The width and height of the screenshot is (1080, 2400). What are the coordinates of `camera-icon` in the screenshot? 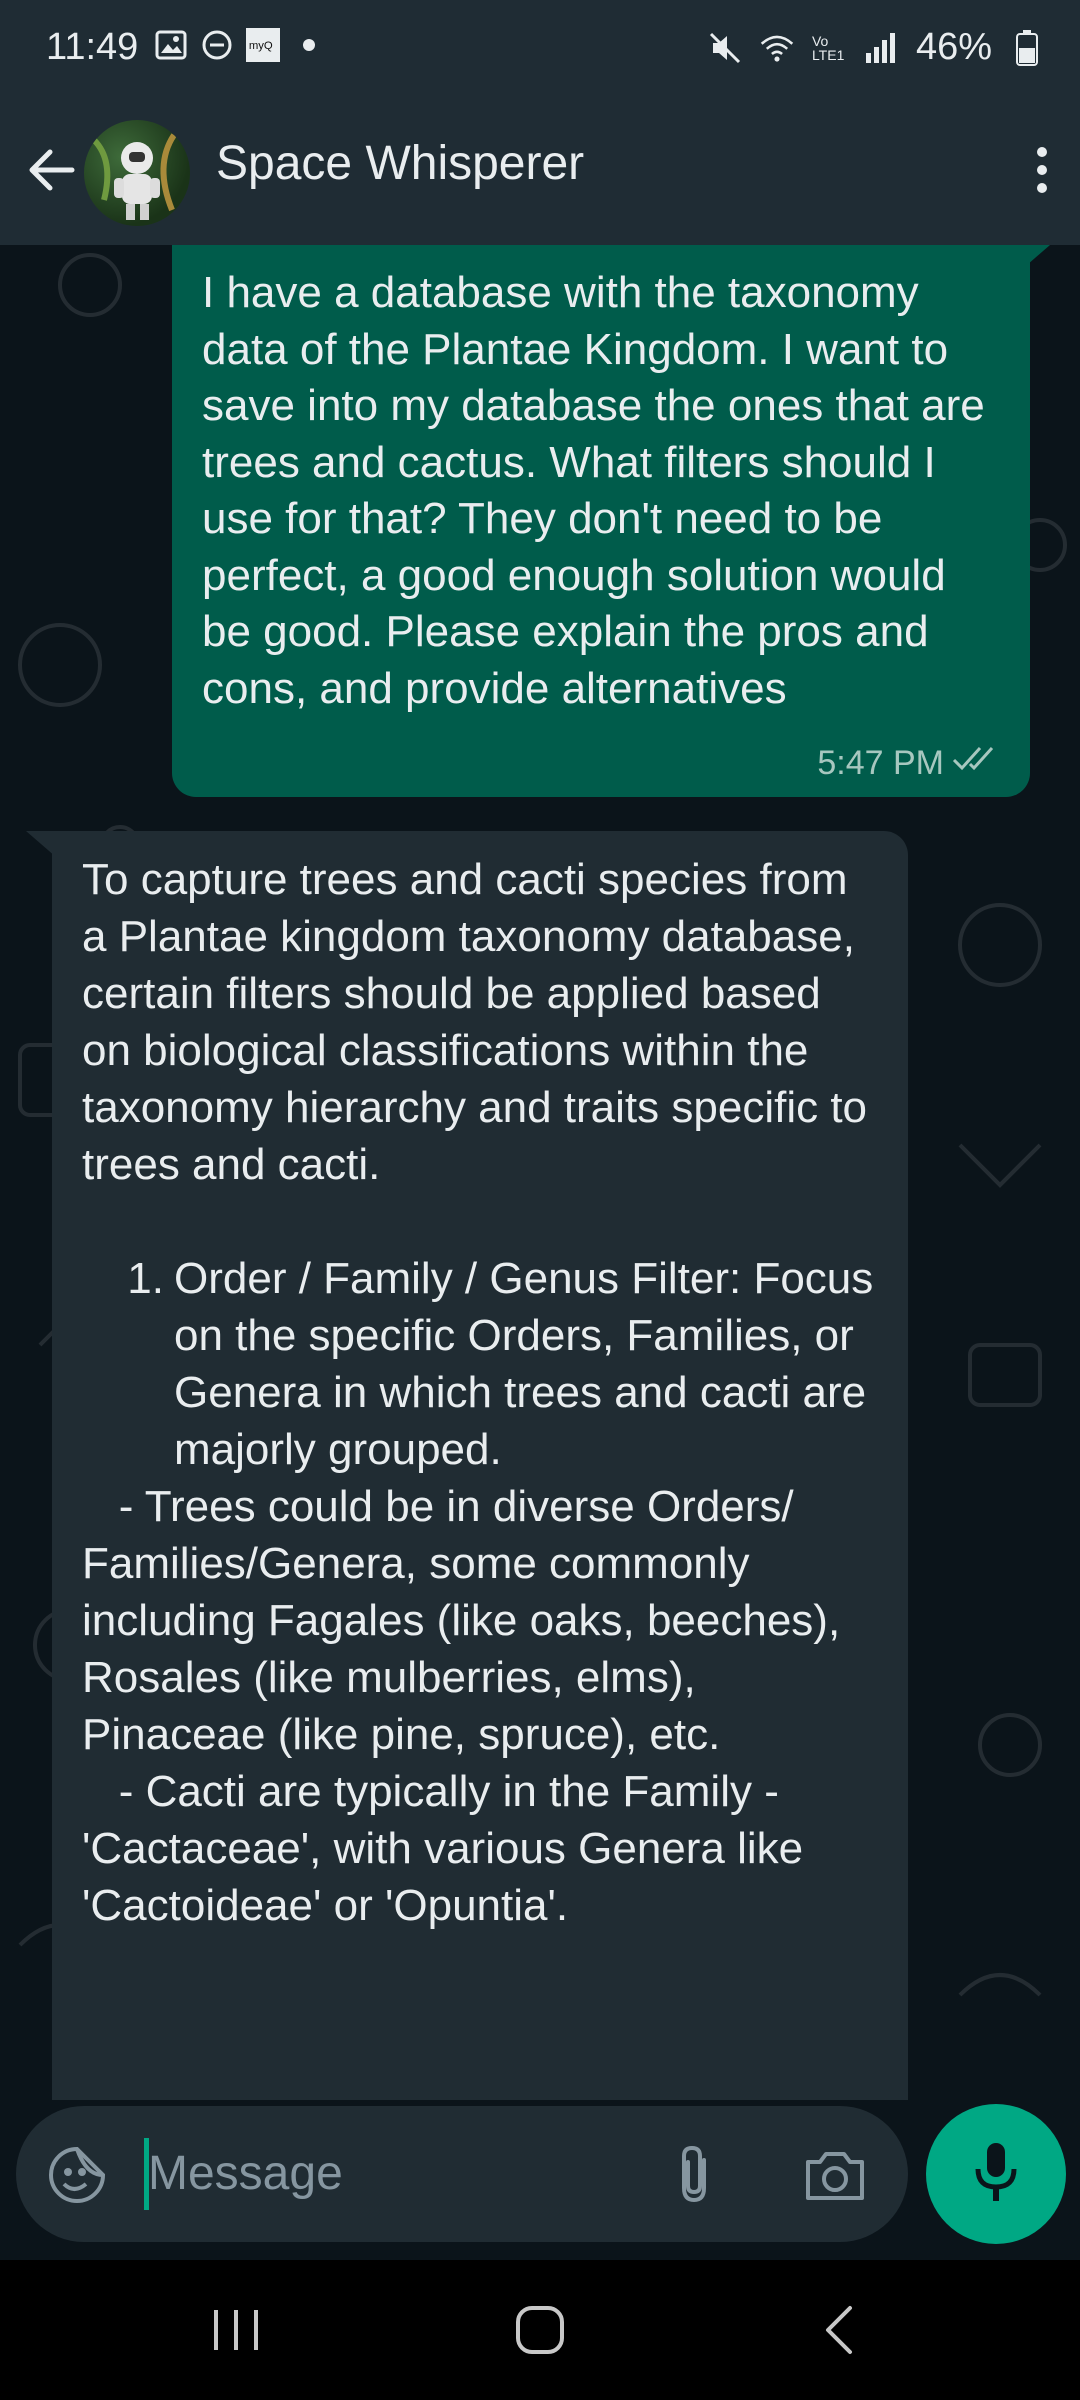 It's located at (835, 2175).